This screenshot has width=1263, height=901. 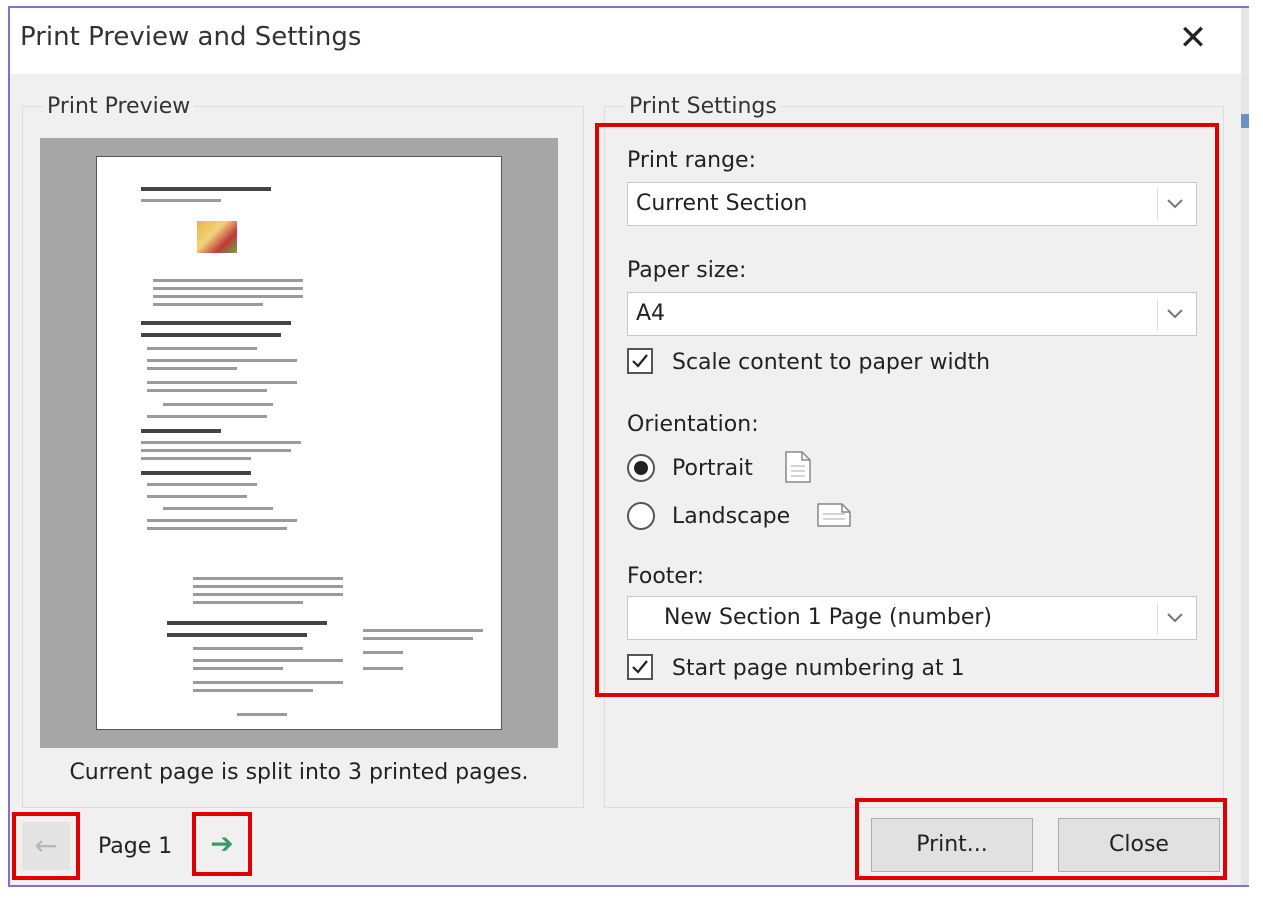 I want to click on scrollbar-thumb, so click(x=1245, y=121).